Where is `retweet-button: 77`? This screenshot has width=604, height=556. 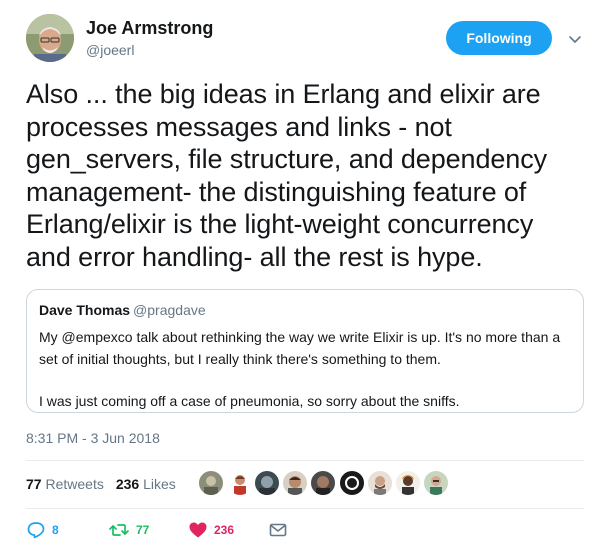
retweet-button: 77 is located at coordinates (128, 530).